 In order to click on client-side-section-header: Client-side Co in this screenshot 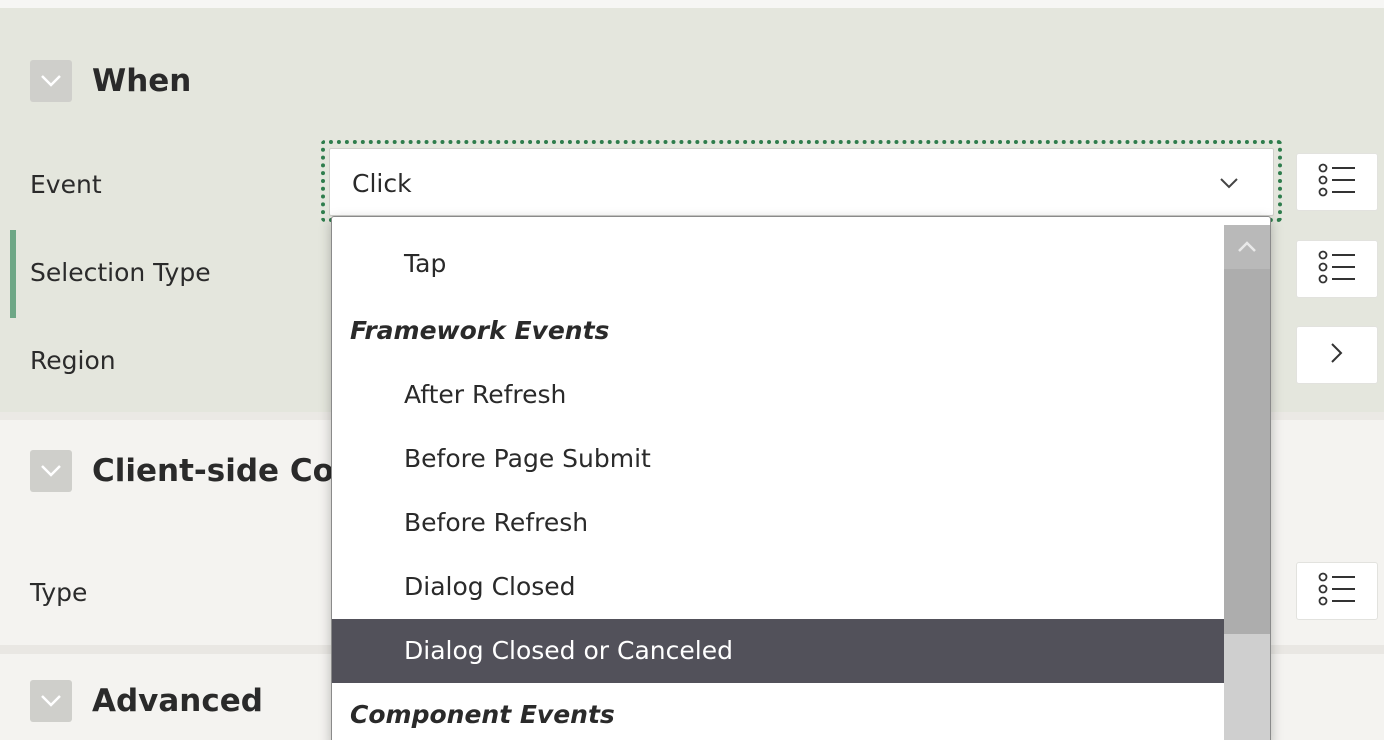, I will do `click(182, 471)`.